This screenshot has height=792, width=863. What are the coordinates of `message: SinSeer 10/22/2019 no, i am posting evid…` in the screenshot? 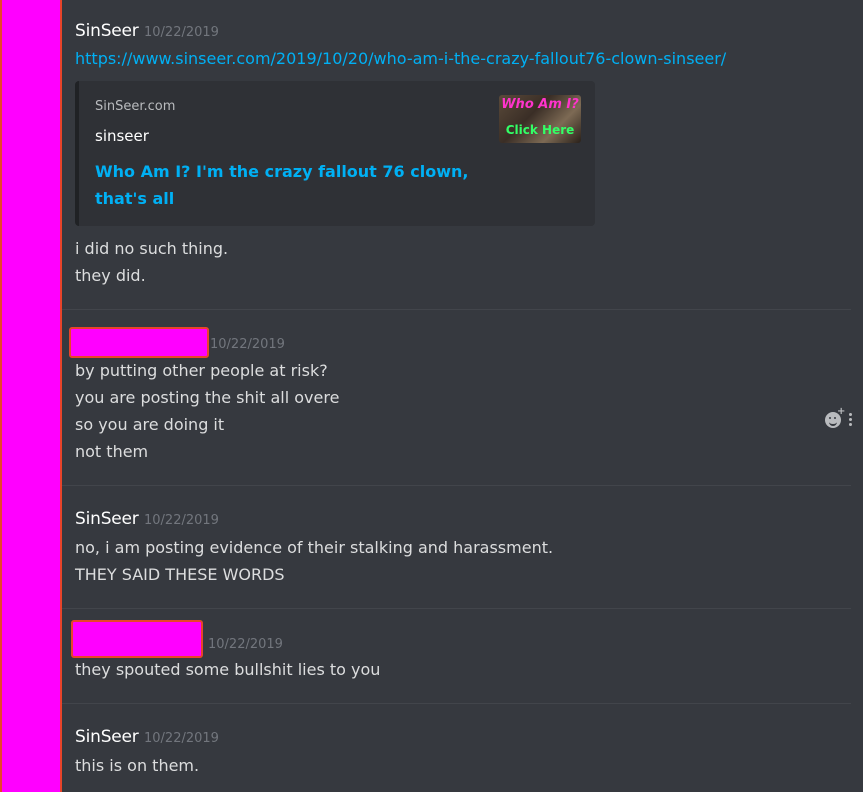 It's located at (456, 546).